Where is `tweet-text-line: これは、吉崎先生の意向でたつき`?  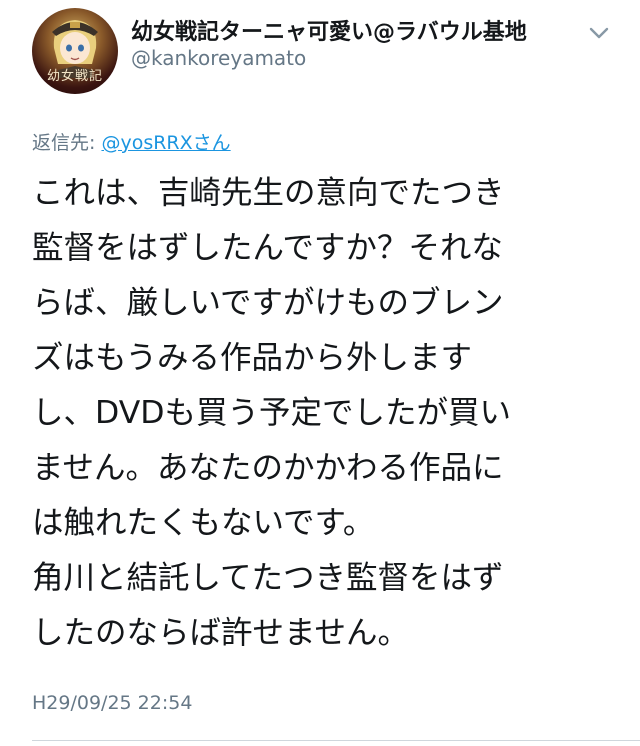
tweet-text-line: これは、吉崎先生の意向でたつき is located at coordinates (268, 193).